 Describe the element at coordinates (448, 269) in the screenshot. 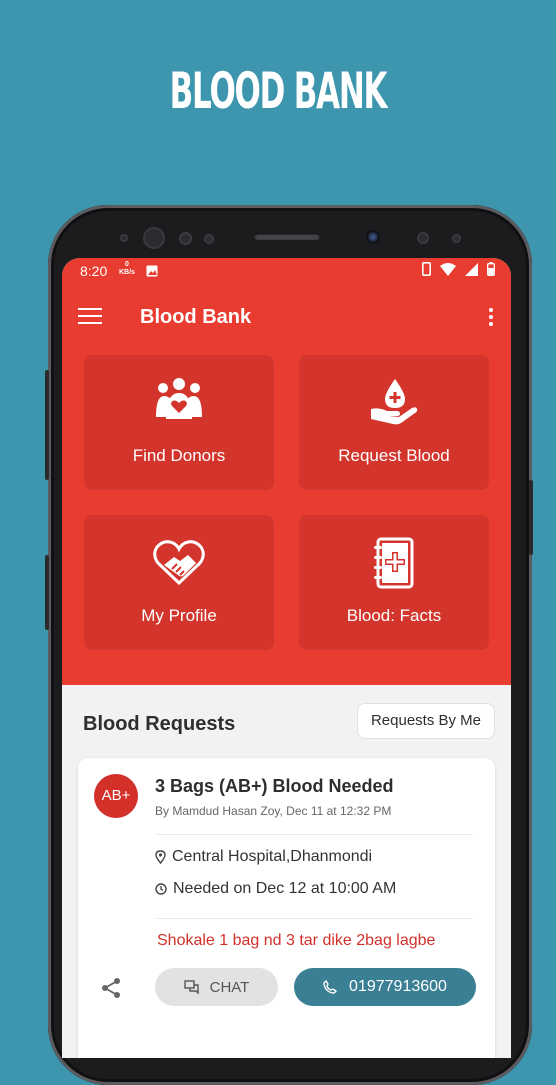

I see `wifi-icon` at that location.